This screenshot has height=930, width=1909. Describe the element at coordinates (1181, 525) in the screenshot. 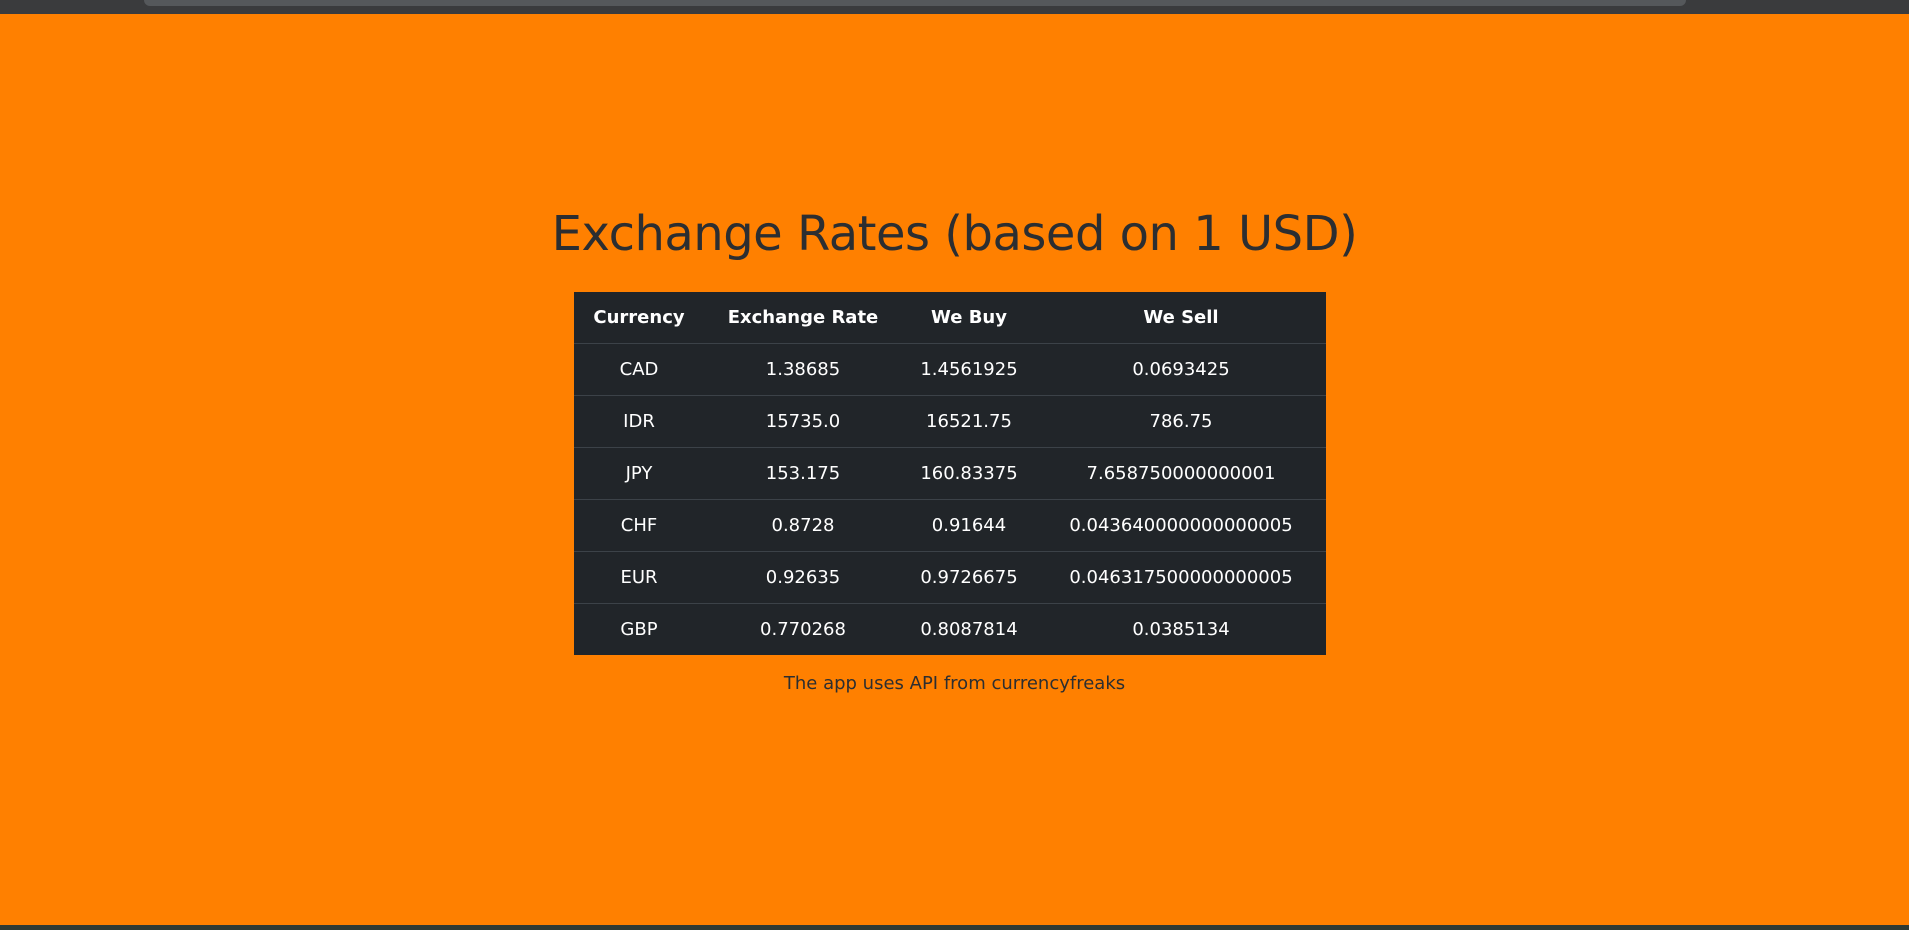

I see `cell-we-sell: 0.043640000000000005` at that location.